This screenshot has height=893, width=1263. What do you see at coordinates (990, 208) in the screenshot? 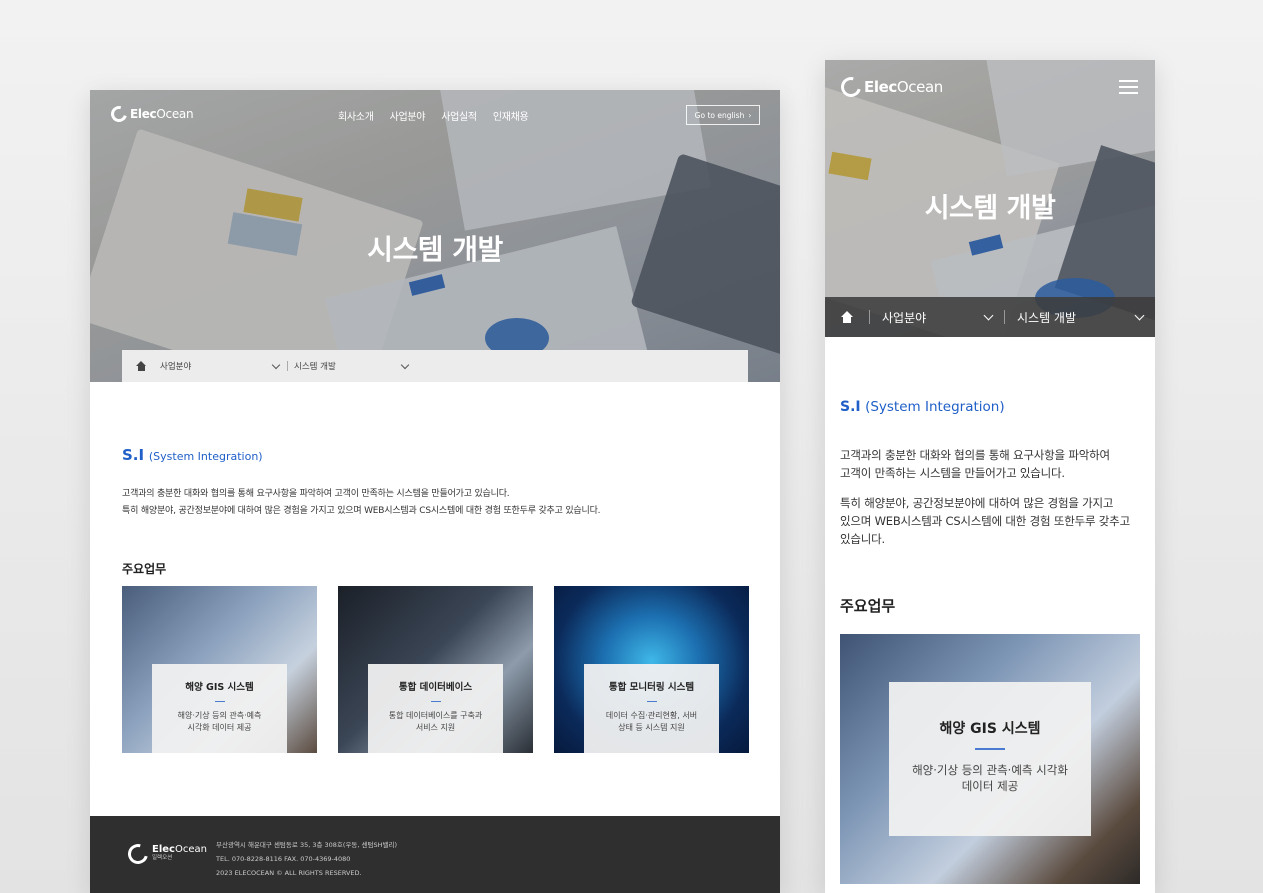
I see `mobile-page-title: 시스템 개발` at bounding box center [990, 208].